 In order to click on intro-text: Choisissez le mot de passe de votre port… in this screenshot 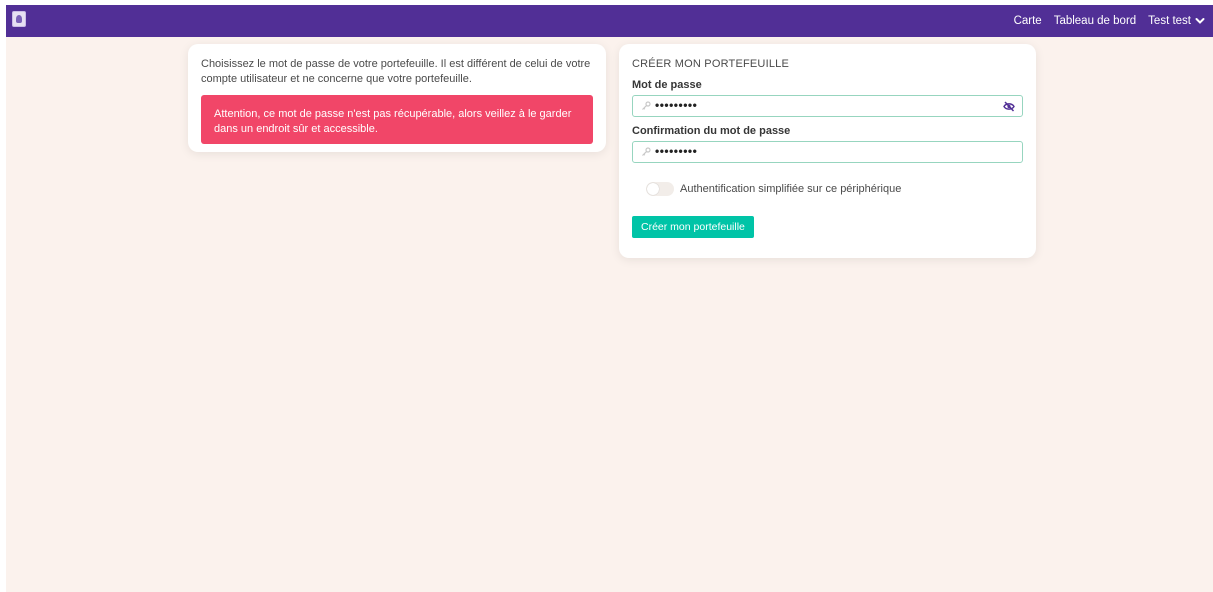, I will do `click(396, 71)`.